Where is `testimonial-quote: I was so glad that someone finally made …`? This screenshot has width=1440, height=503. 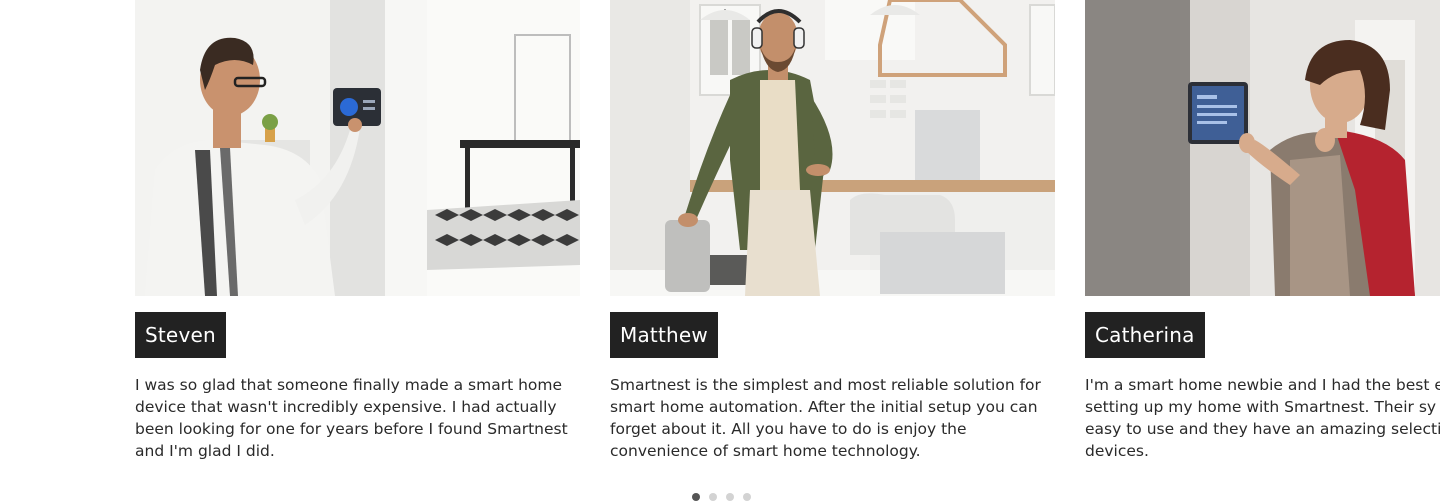
testimonial-quote: I was so glad that someone finally made … is located at coordinates (351, 418).